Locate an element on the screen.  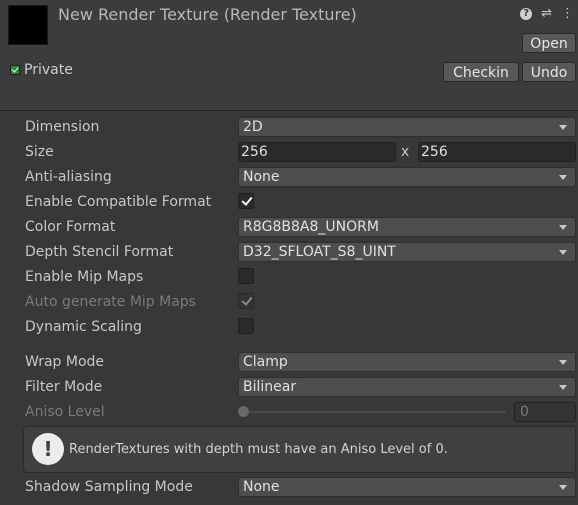
filter-mode-label: Filter Mode is located at coordinates (64, 387).